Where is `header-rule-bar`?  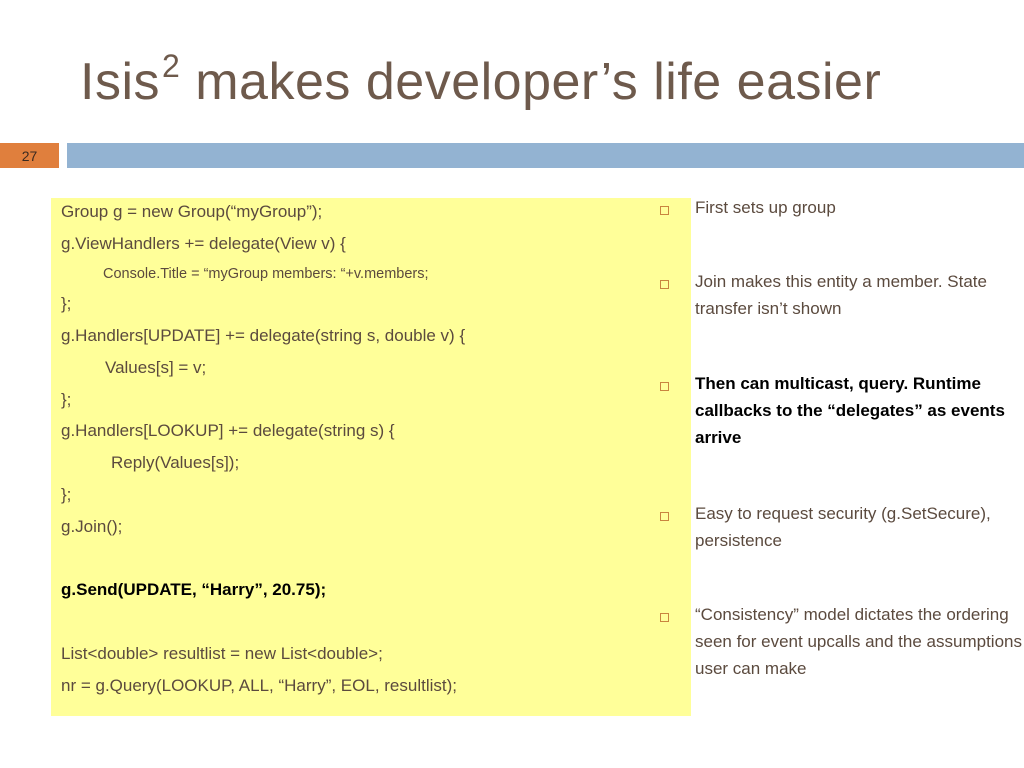
header-rule-bar is located at coordinates (545, 155).